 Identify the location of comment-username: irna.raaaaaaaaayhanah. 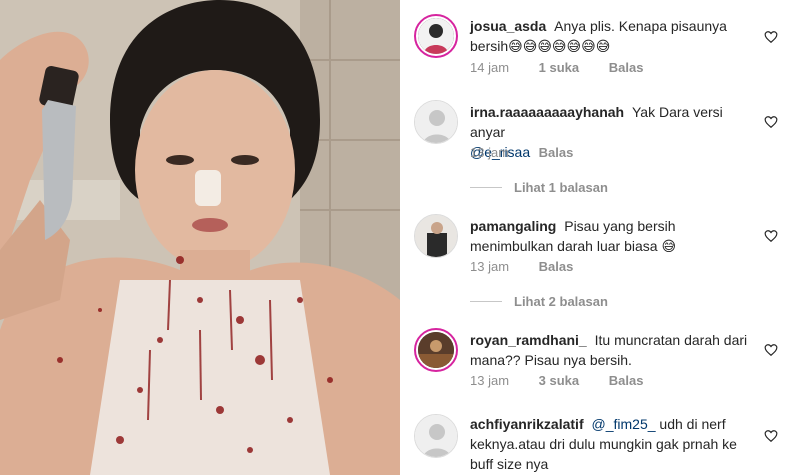
(549, 112).